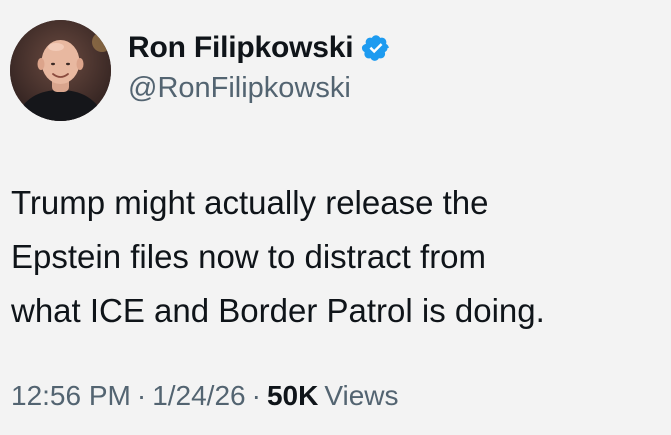 The height and width of the screenshot is (435, 671). I want to click on views-label: Views, so click(361, 395).